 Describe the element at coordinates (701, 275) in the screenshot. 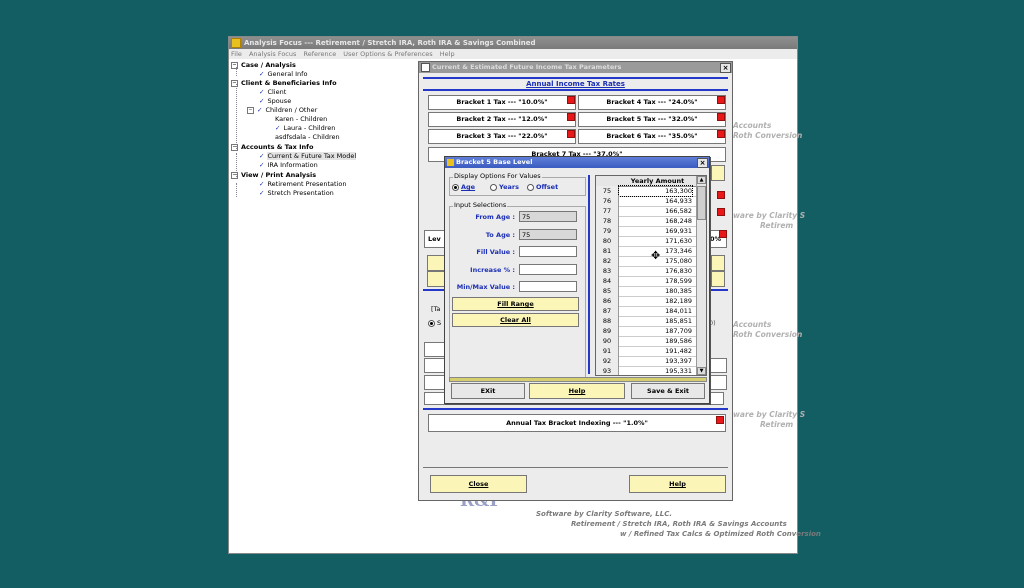

I see `grid-scrollbar: ▲ ▼` at that location.